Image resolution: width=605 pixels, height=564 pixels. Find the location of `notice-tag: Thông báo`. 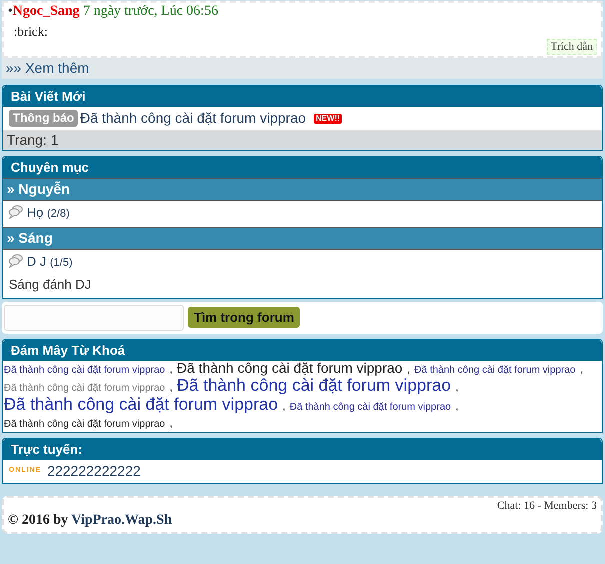

notice-tag: Thông báo is located at coordinates (43, 118).